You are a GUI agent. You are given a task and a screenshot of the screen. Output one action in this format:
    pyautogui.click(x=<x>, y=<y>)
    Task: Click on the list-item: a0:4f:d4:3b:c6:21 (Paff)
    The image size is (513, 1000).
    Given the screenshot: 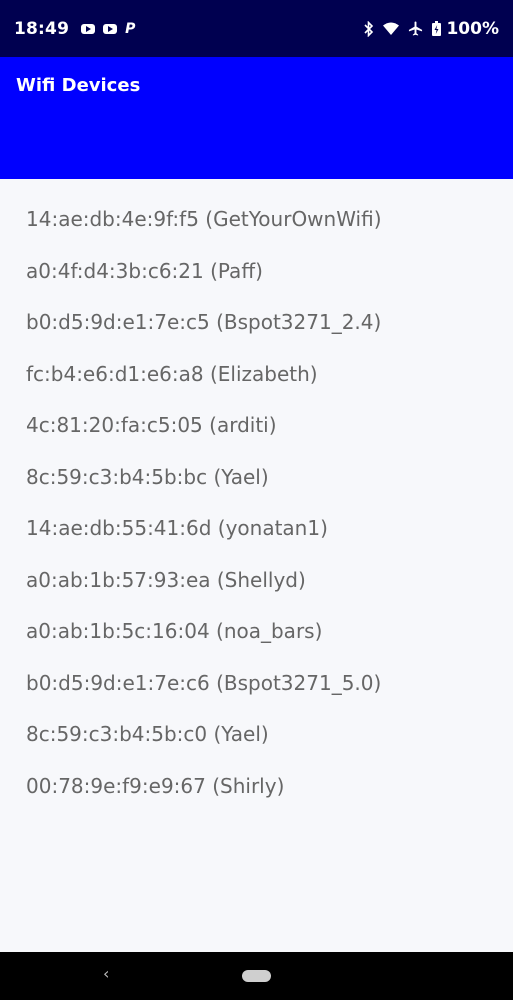 What is the action you would take?
    pyautogui.click(x=204, y=285)
    